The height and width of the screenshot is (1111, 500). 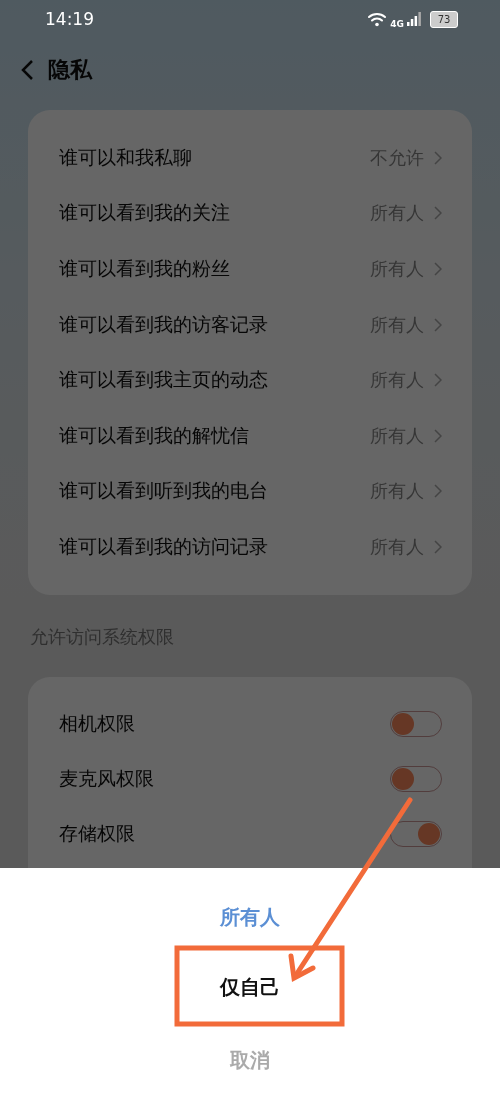 I want to click on sheet-option: 所有人, so click(x=250, y=917).